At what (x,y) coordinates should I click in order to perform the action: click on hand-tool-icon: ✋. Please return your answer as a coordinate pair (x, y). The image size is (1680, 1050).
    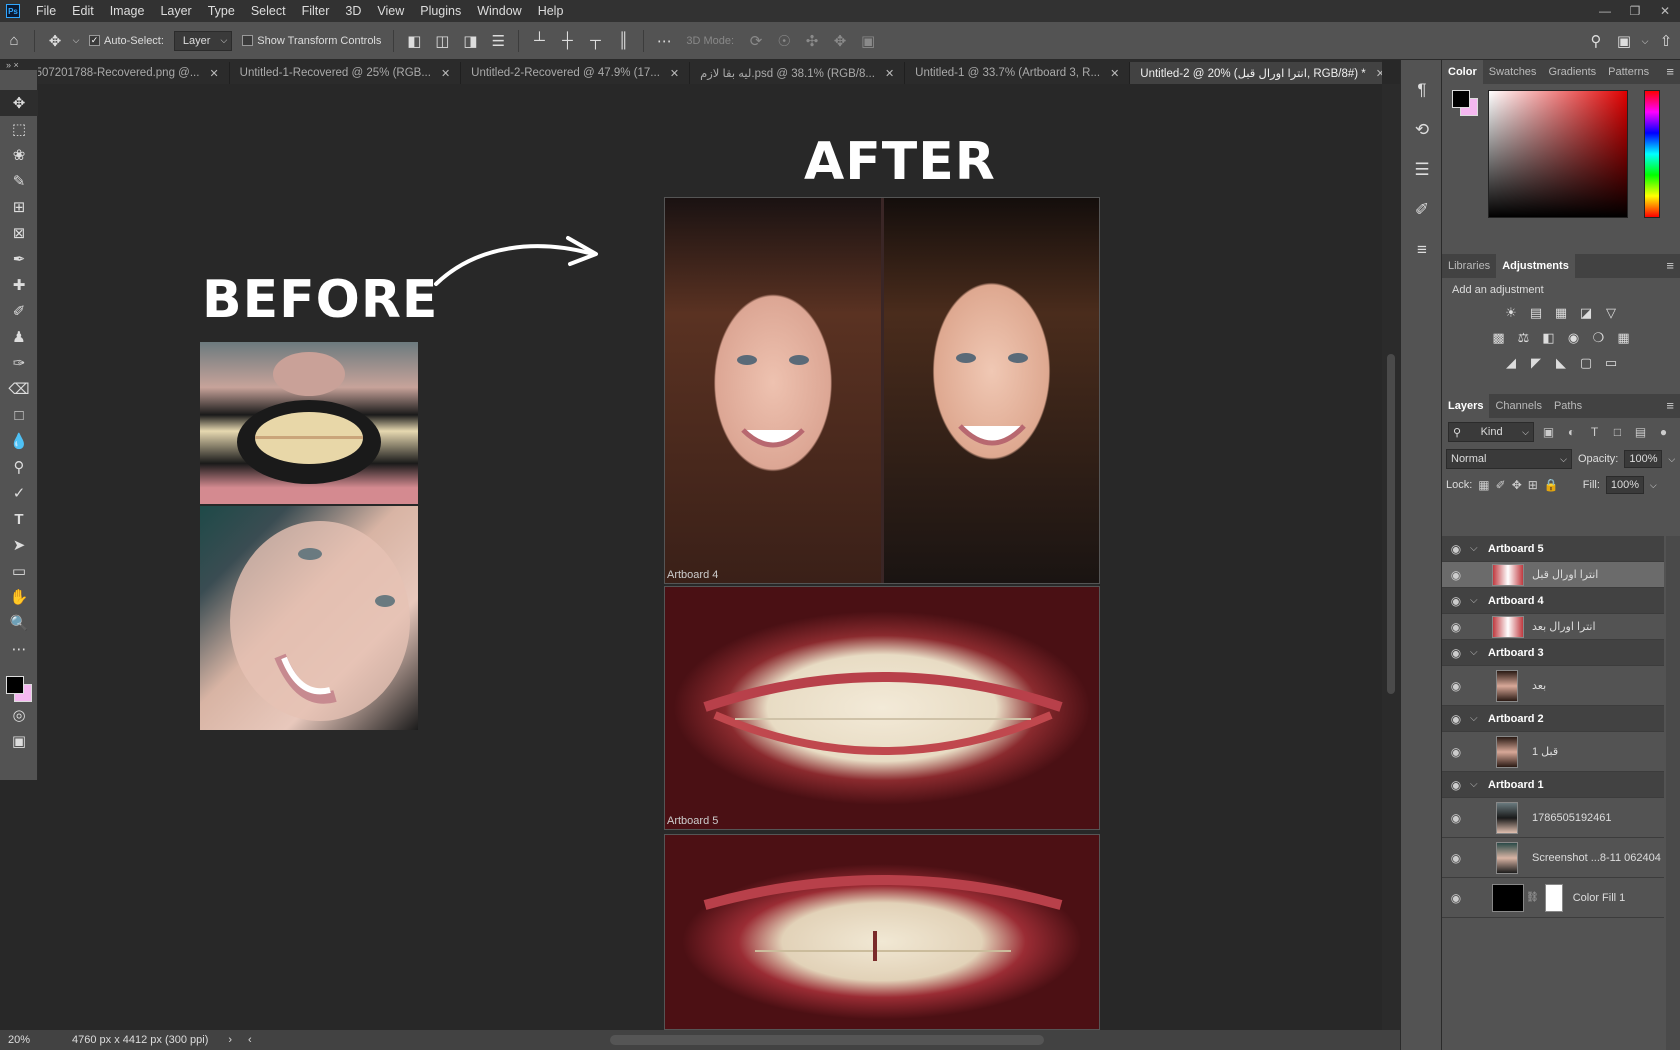
    Looking at the image, I should click on (19, 597).